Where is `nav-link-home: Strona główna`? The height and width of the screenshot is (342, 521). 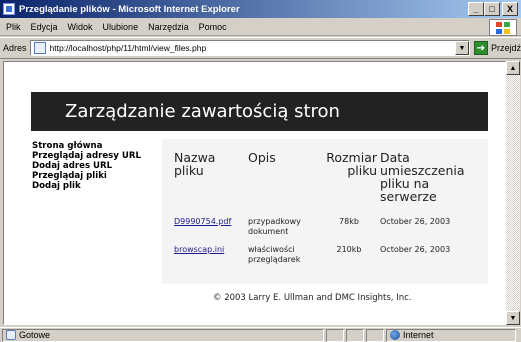 nav-link-home: Strona główna is located at coordinates (86, 146).